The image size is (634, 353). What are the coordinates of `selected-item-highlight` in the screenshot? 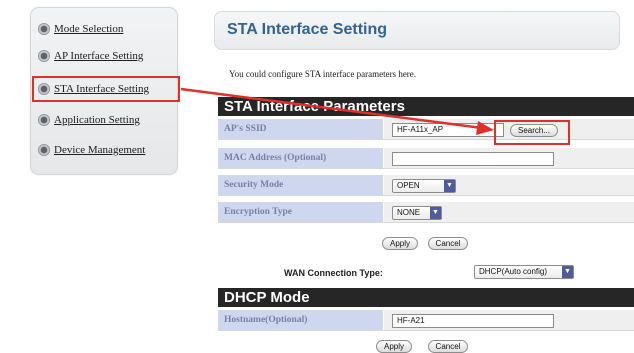 It's located at (106, 89).